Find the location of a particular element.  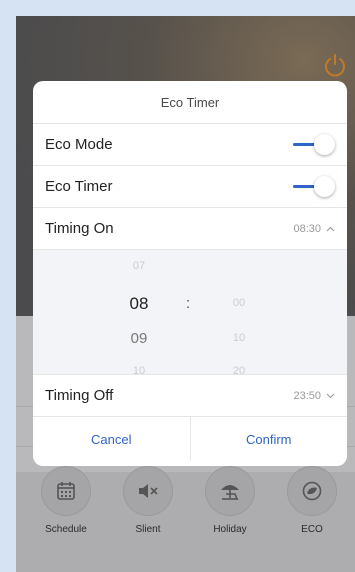

chevron-up-icon is located at coordinates (330, 228).